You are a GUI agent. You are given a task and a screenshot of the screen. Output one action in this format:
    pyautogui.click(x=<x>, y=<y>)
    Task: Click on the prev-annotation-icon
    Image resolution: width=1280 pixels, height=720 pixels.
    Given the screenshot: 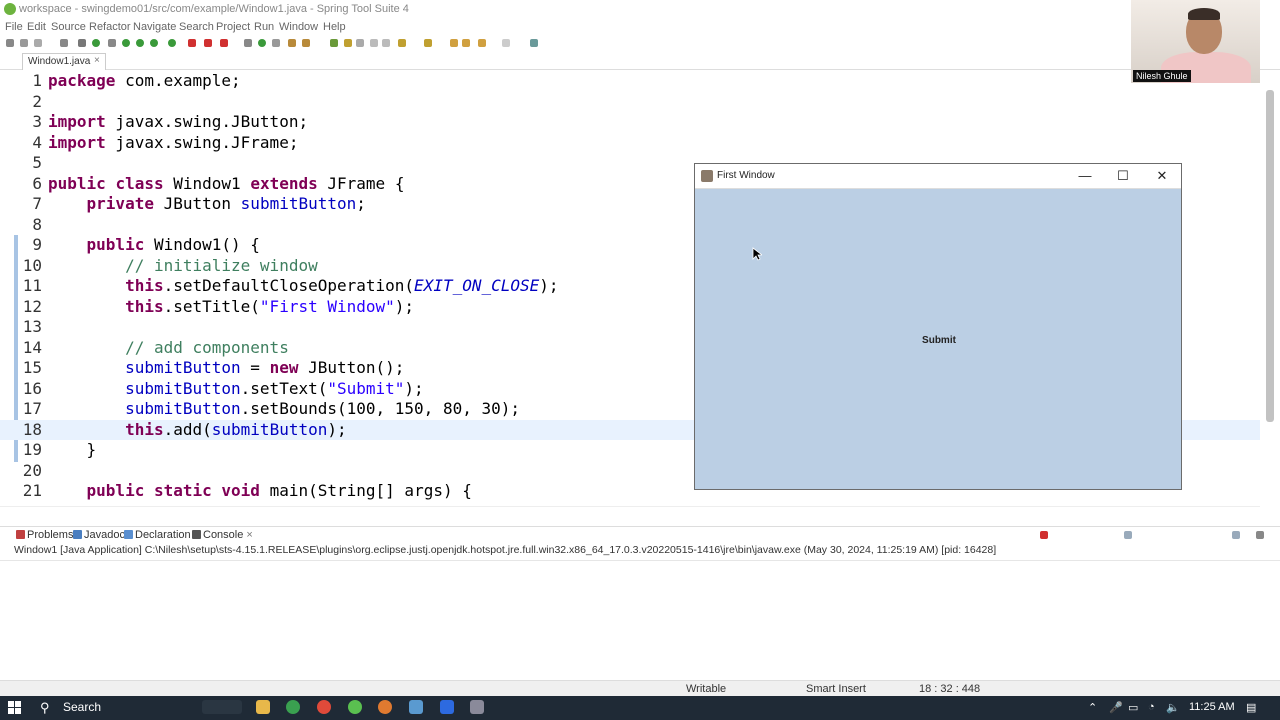 What is the action you would take?
    pyautogui.click(x=428, y=43)
    